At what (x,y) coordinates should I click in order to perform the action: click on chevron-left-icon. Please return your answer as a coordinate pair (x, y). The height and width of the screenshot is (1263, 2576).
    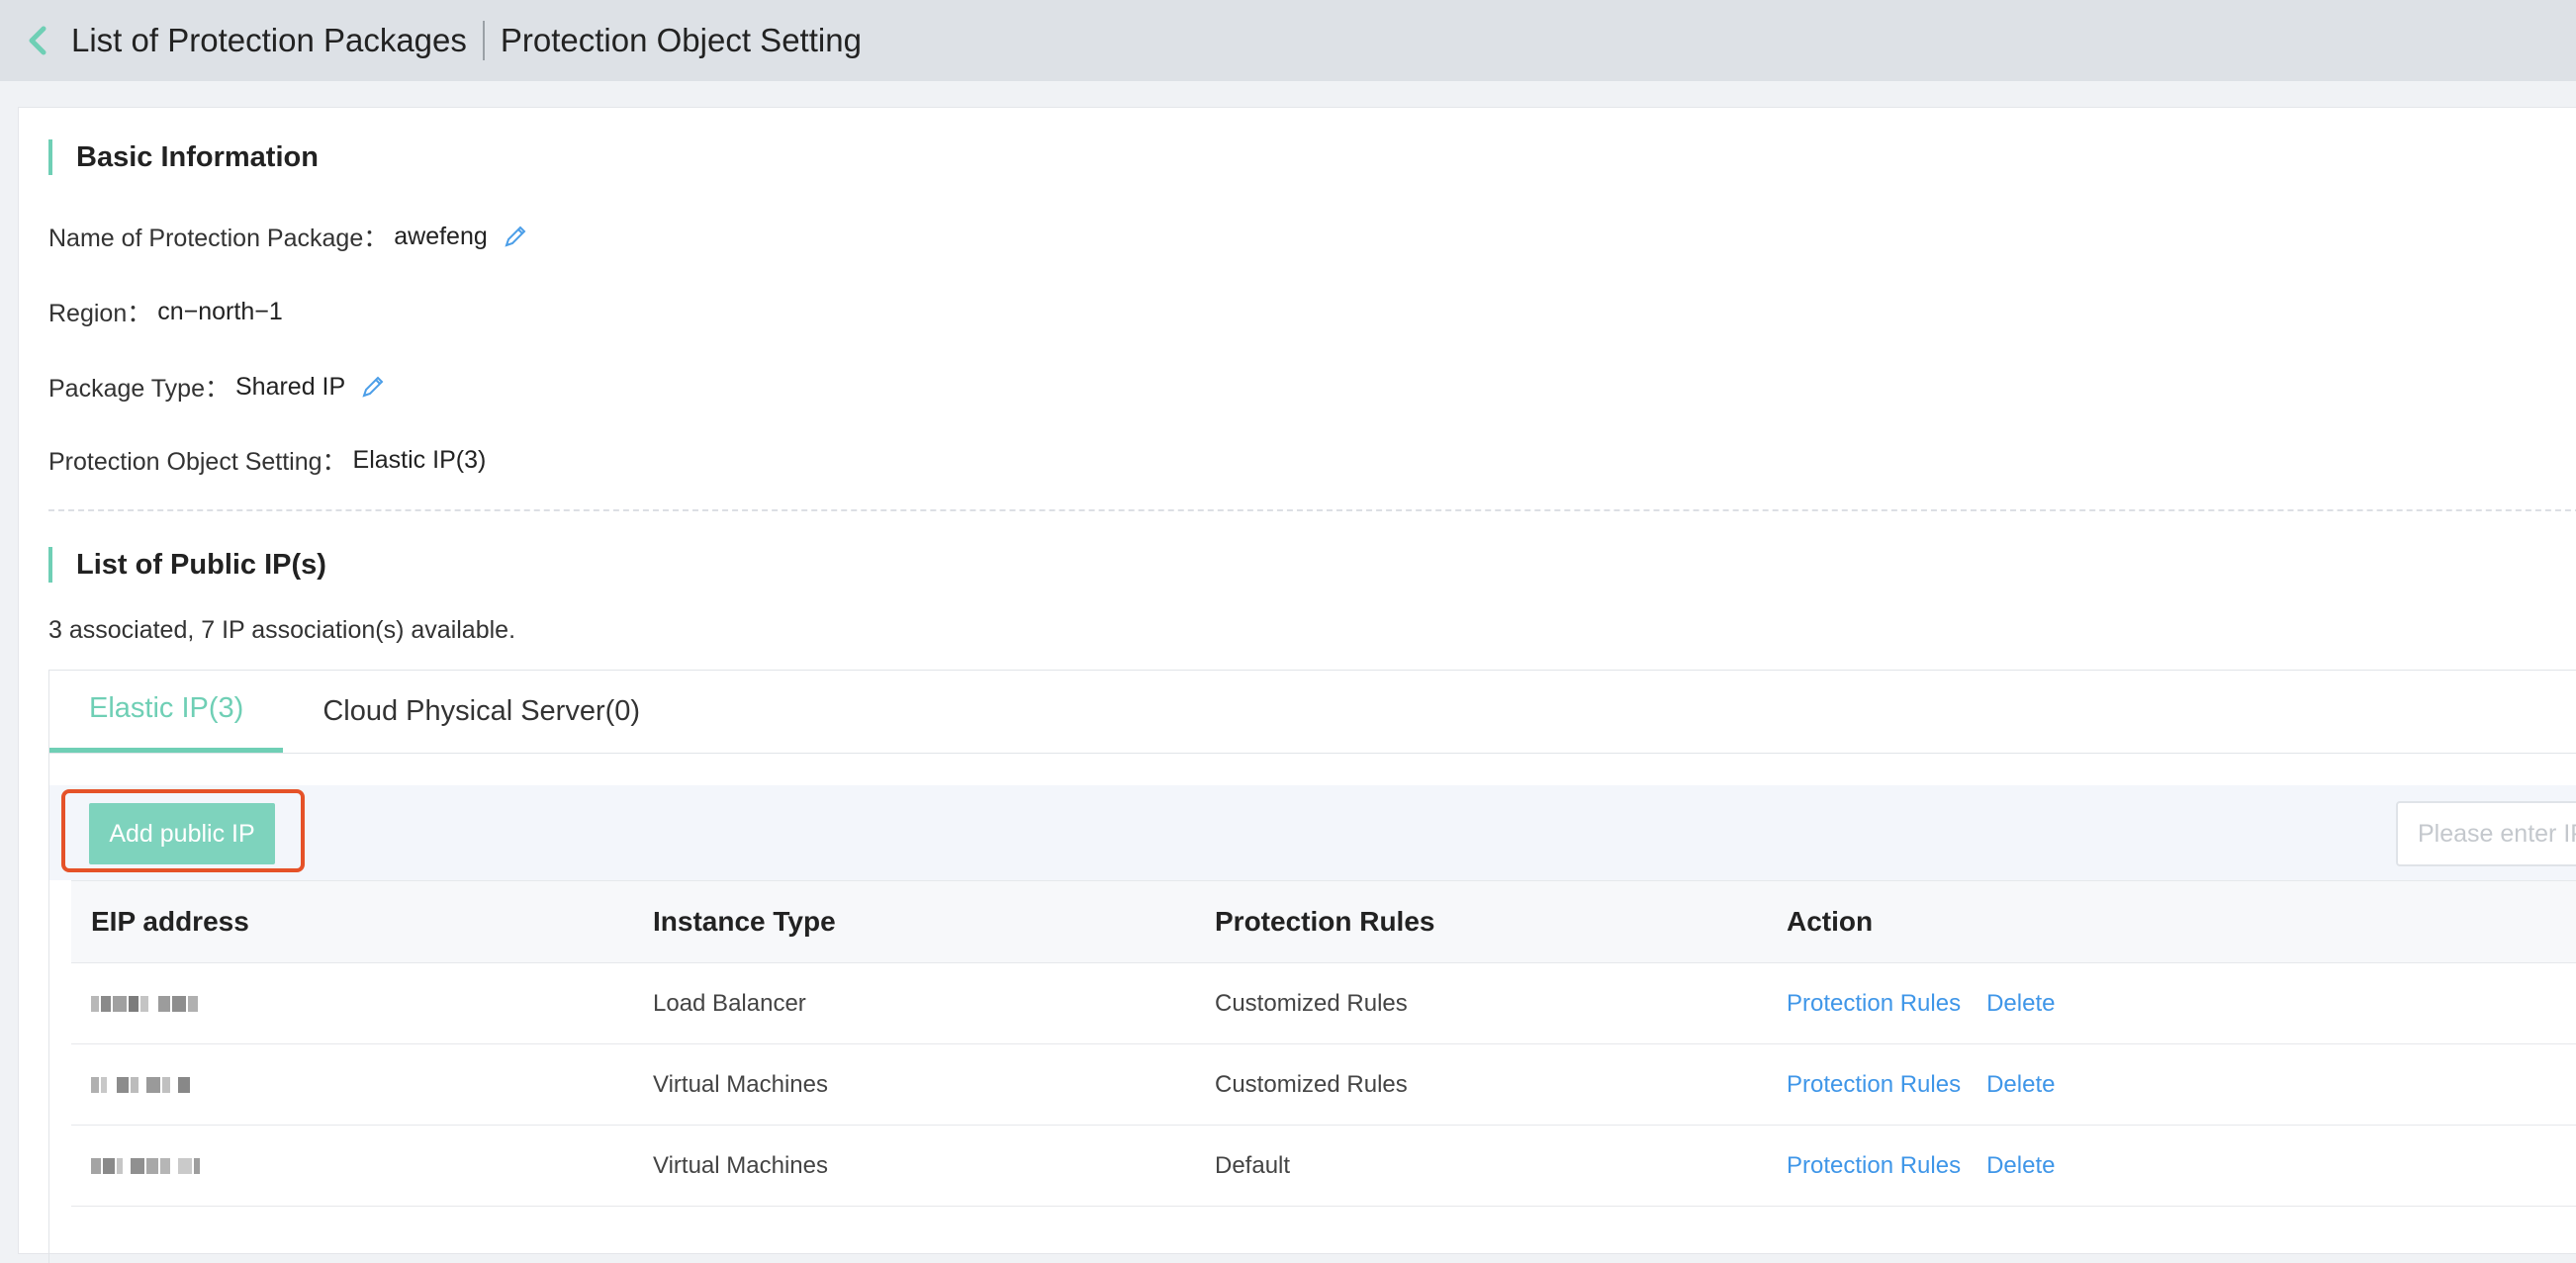
    Looking at the image, I should click on (40, 41).